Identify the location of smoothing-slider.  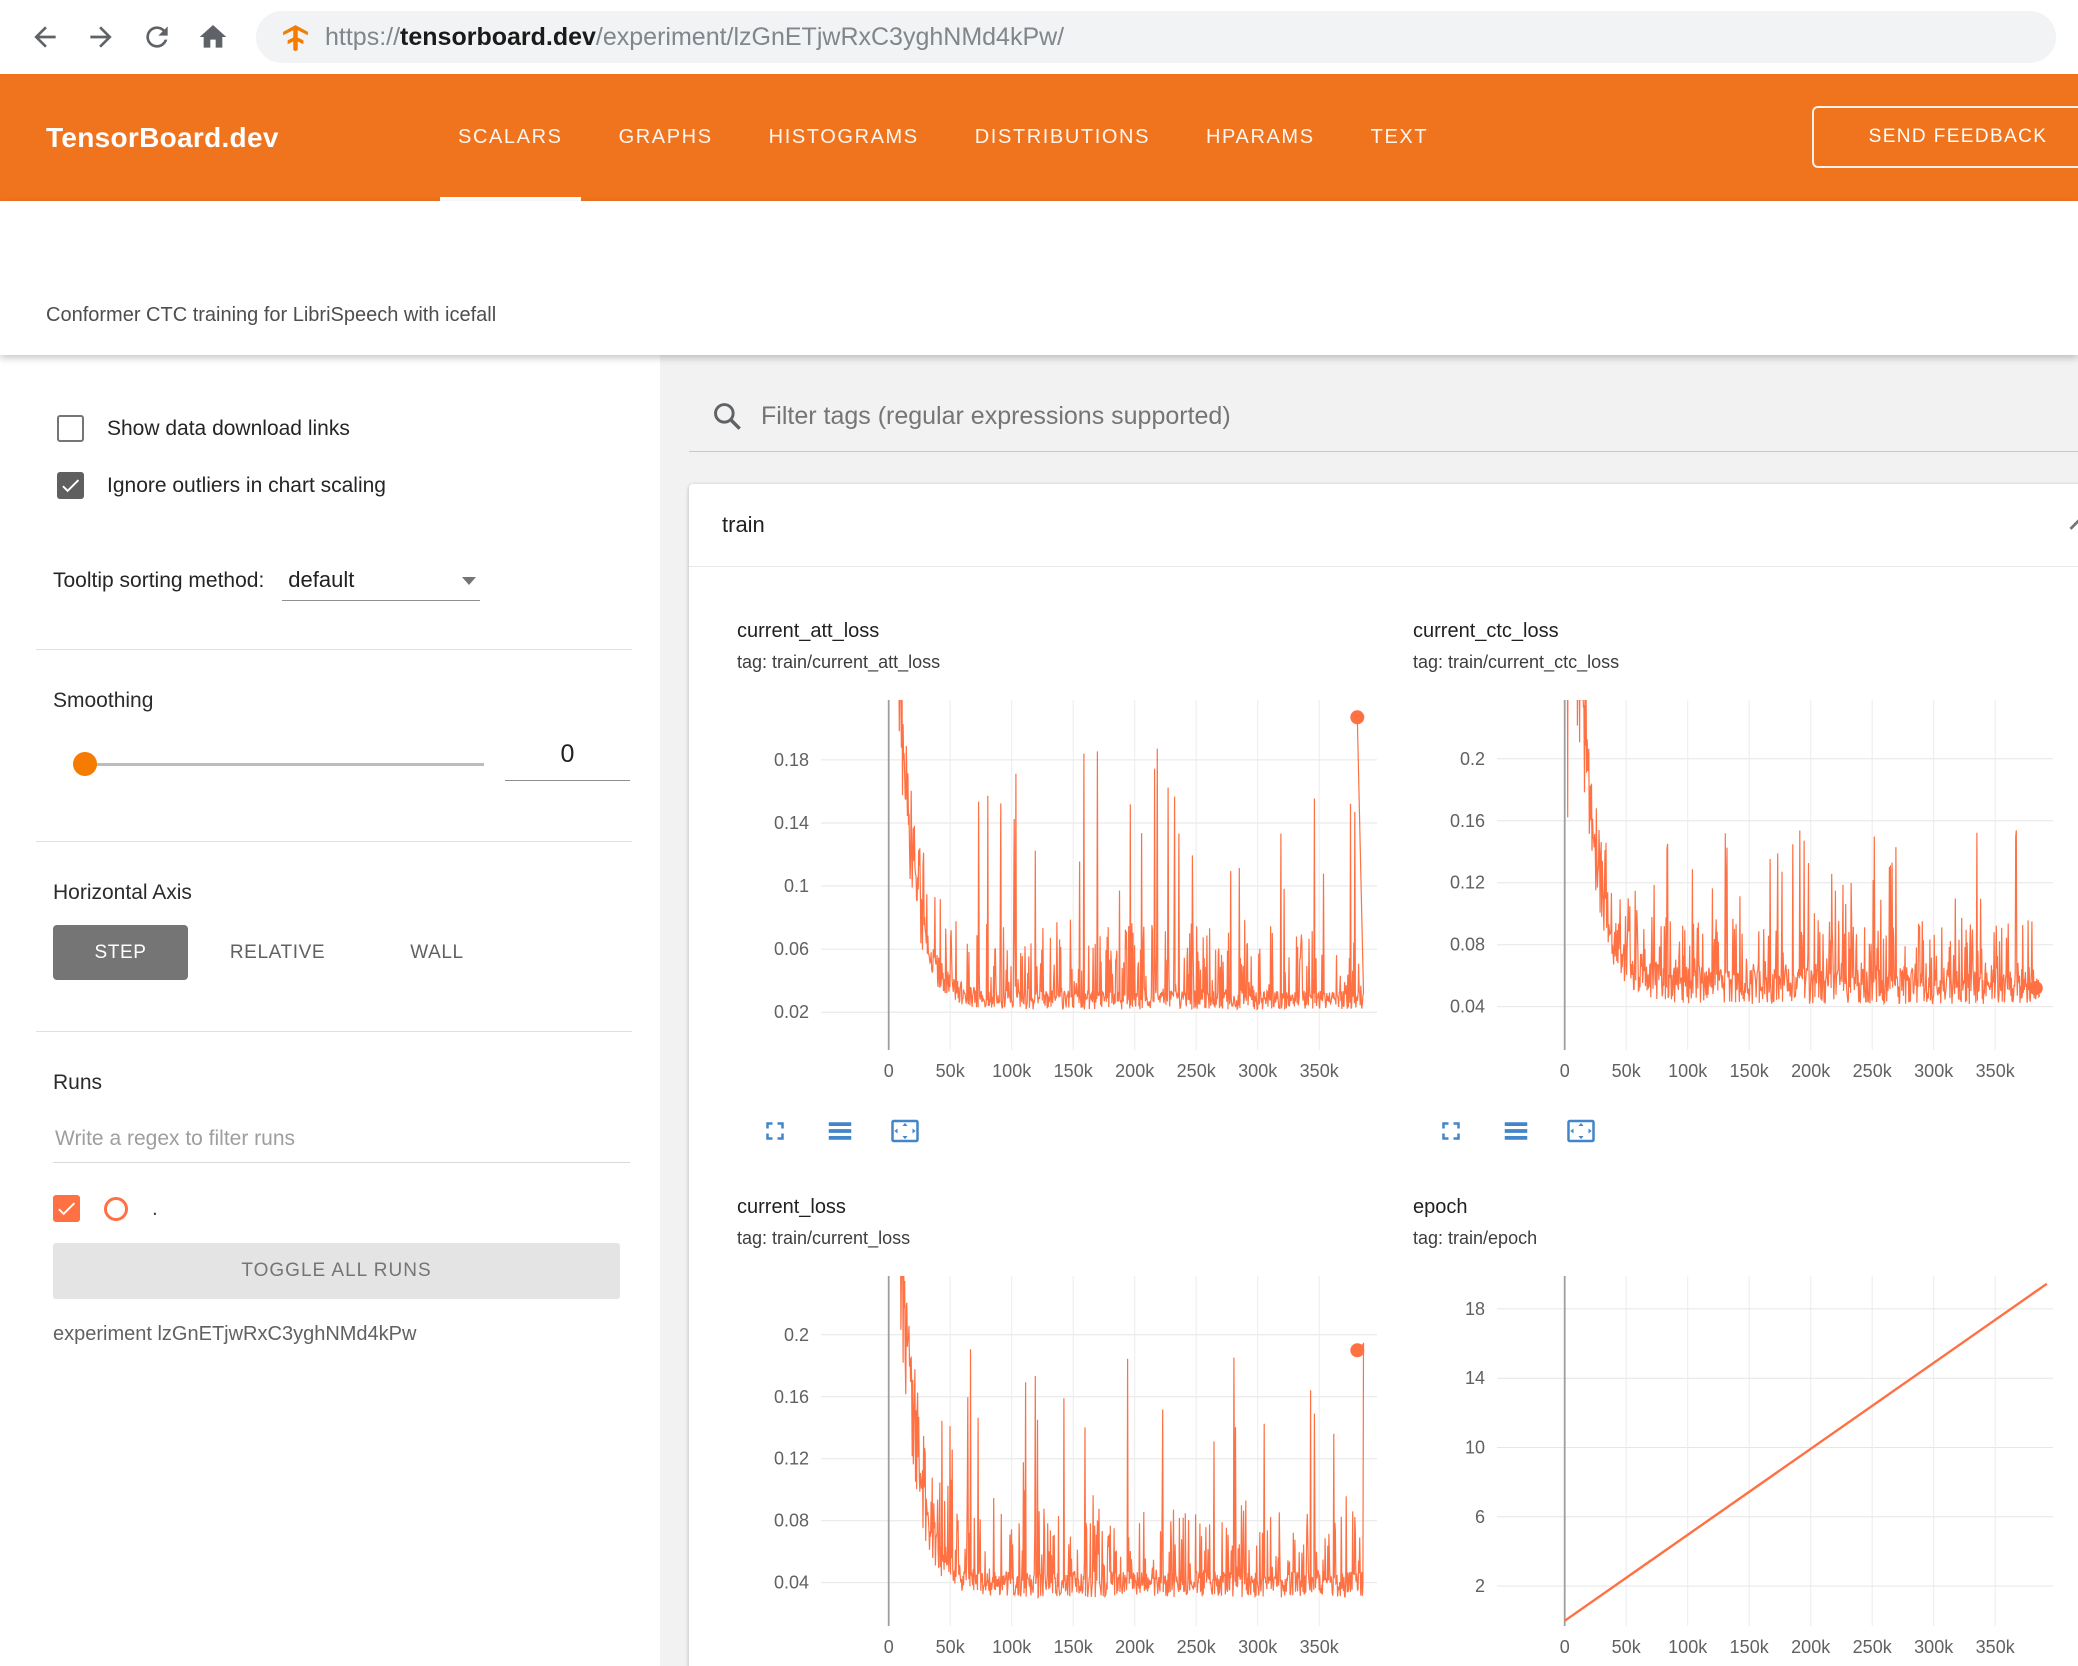
(278, 764).